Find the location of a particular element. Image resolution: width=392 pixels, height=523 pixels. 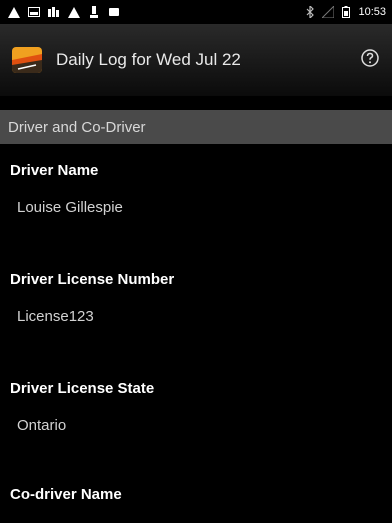

download-icon is located at coordinates (94, 12).